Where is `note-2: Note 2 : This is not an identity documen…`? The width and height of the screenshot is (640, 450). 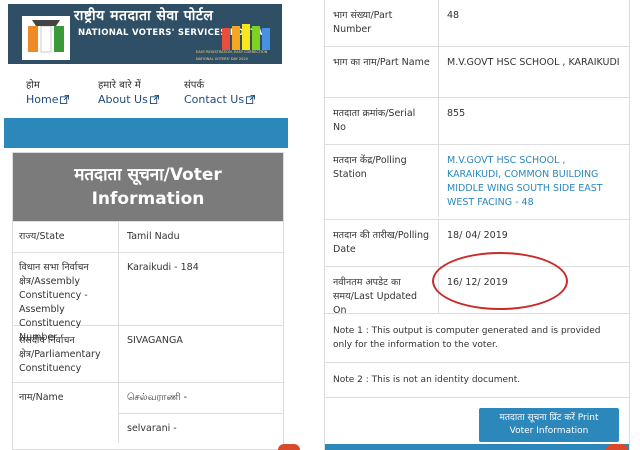
note-2: Note 2 : This is not an identity documen… is located at coordinates (477, 380).